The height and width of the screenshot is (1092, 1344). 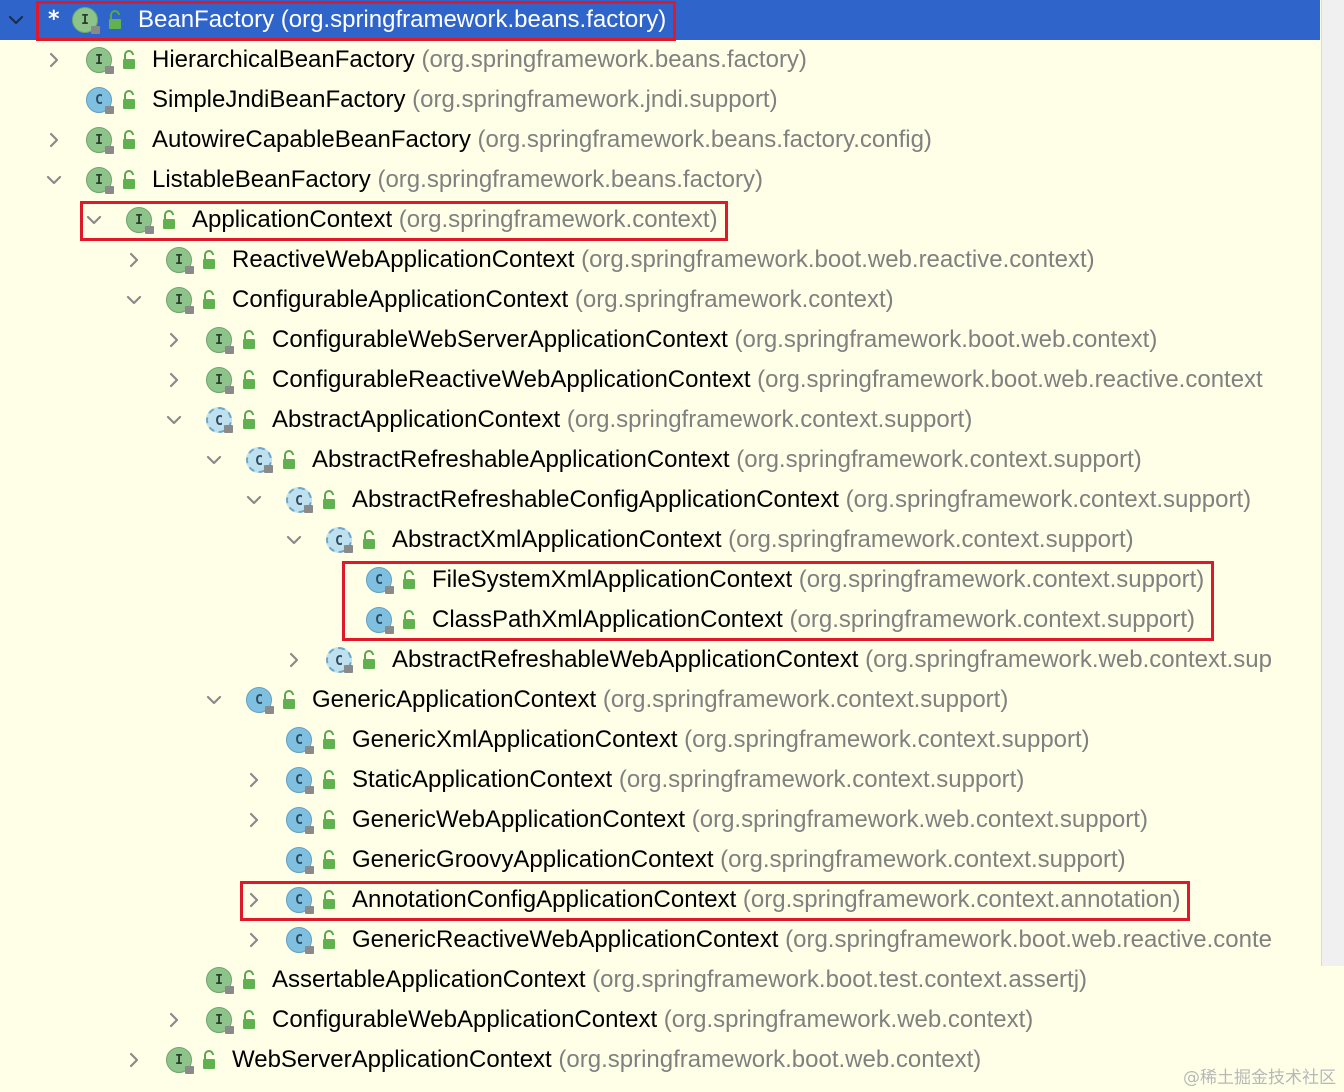 I want to click on class-name: AbstractXmlApplicationContext, so click(x=557, y=539).